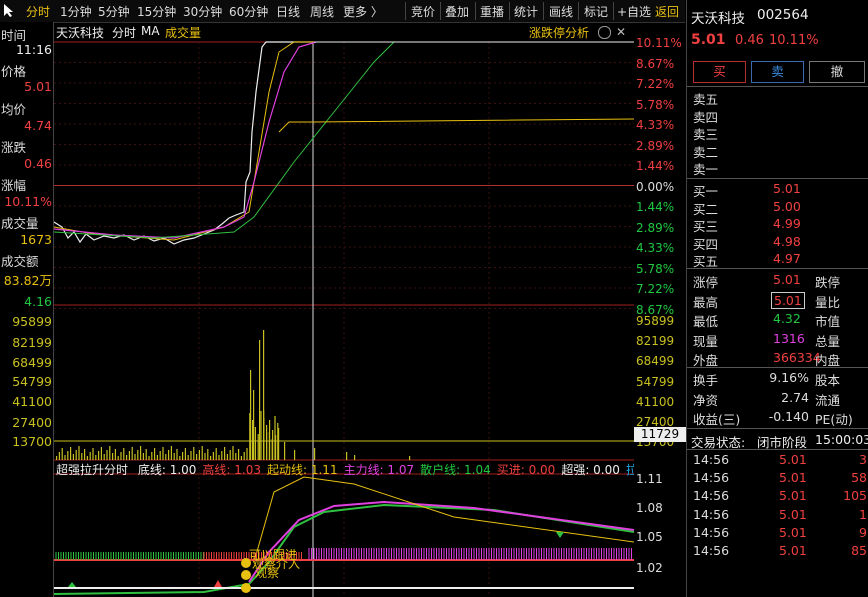  Describe the element at coordinates (423, 11) in the screenshot. I see `tool-auction-button: 竞价` at that location.